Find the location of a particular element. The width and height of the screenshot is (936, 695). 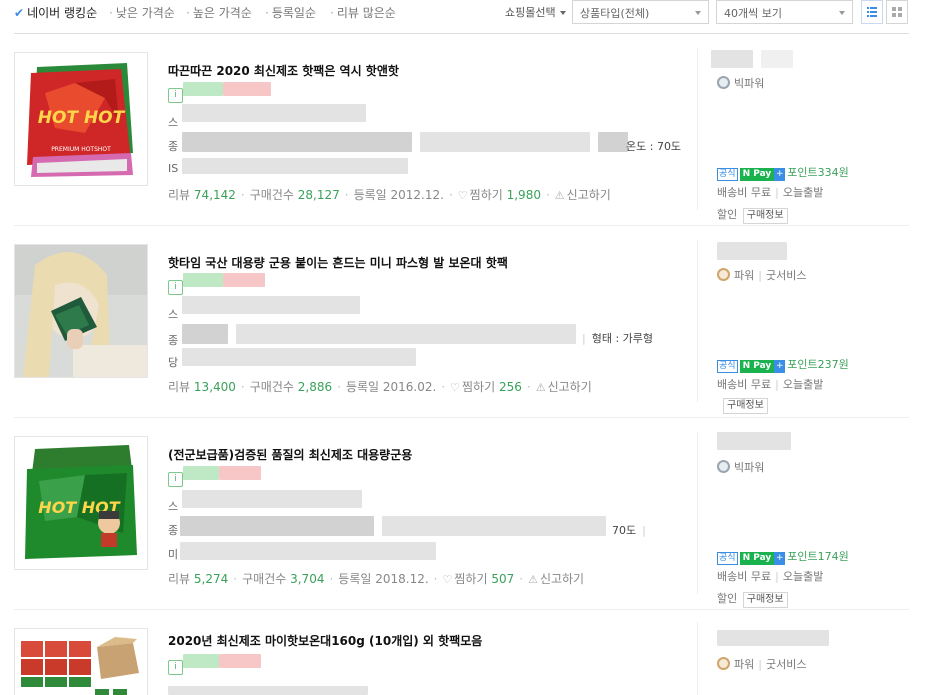

purchase-info-line: 구매정보 is located at coordinates (744, 406).